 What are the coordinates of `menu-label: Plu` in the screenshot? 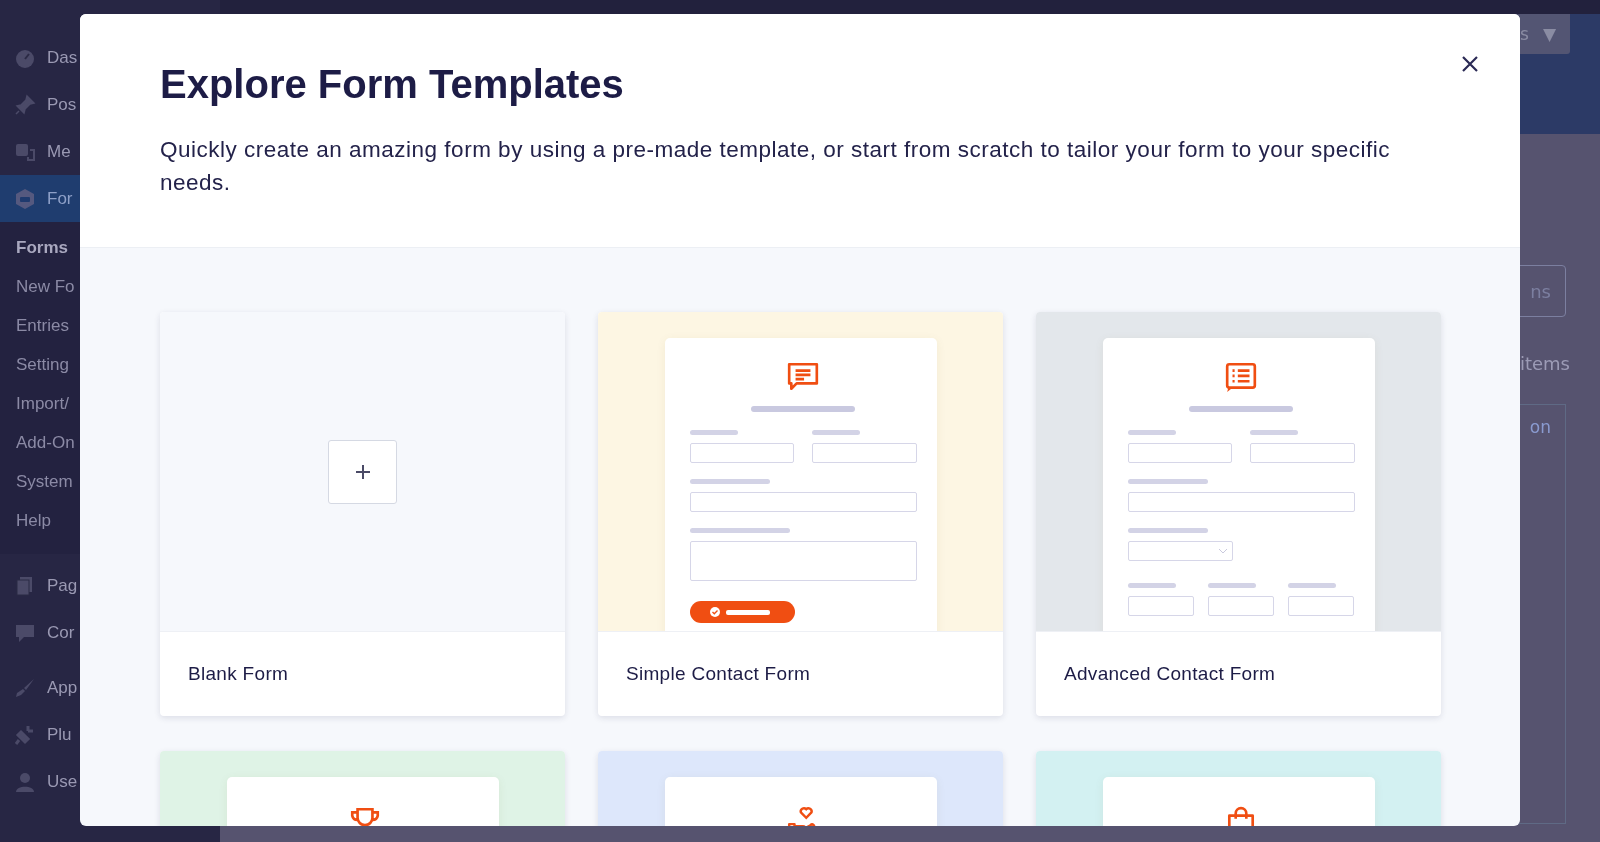 It's located at (59, 734).